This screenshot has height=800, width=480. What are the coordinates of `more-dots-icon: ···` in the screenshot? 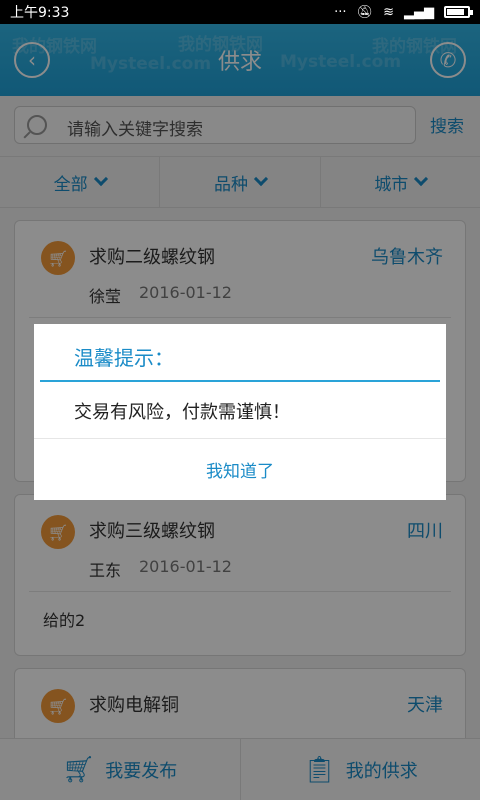 It's located at (340, 12).